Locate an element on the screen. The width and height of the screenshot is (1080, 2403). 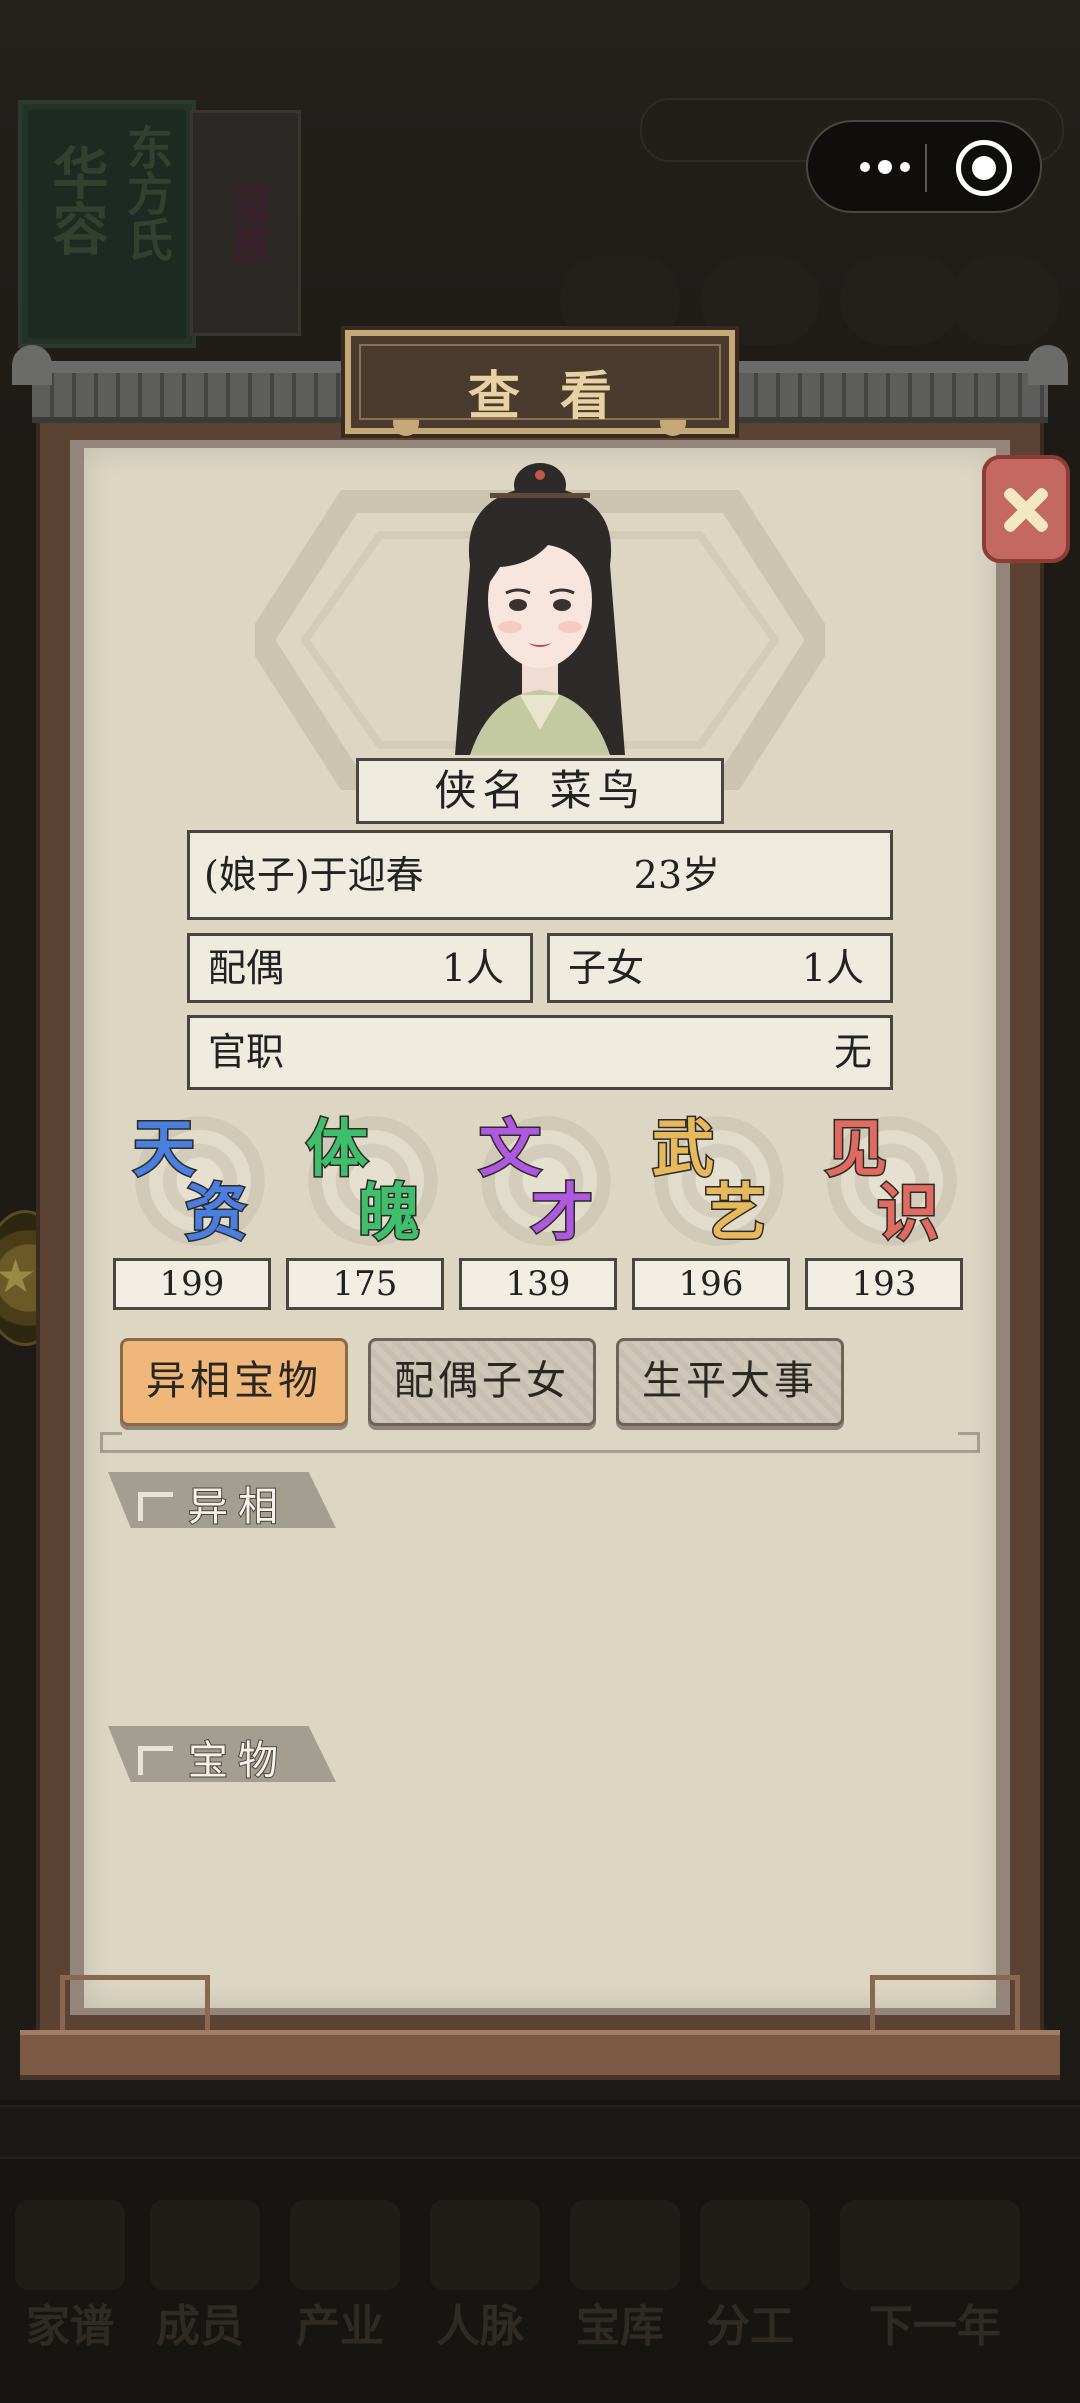
mini-program-capsule is located at coordinates (924, 166).